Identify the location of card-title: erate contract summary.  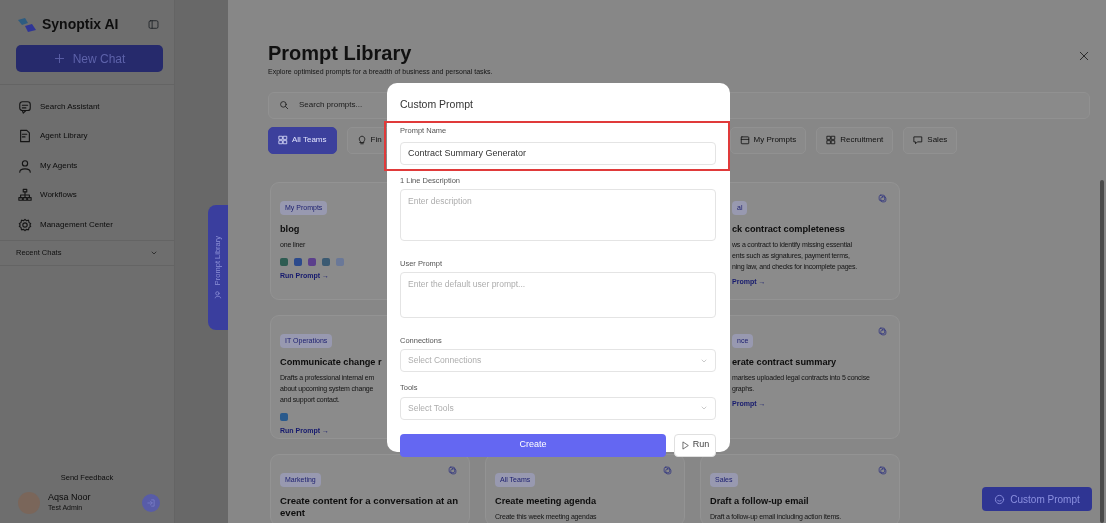
(784, 361).